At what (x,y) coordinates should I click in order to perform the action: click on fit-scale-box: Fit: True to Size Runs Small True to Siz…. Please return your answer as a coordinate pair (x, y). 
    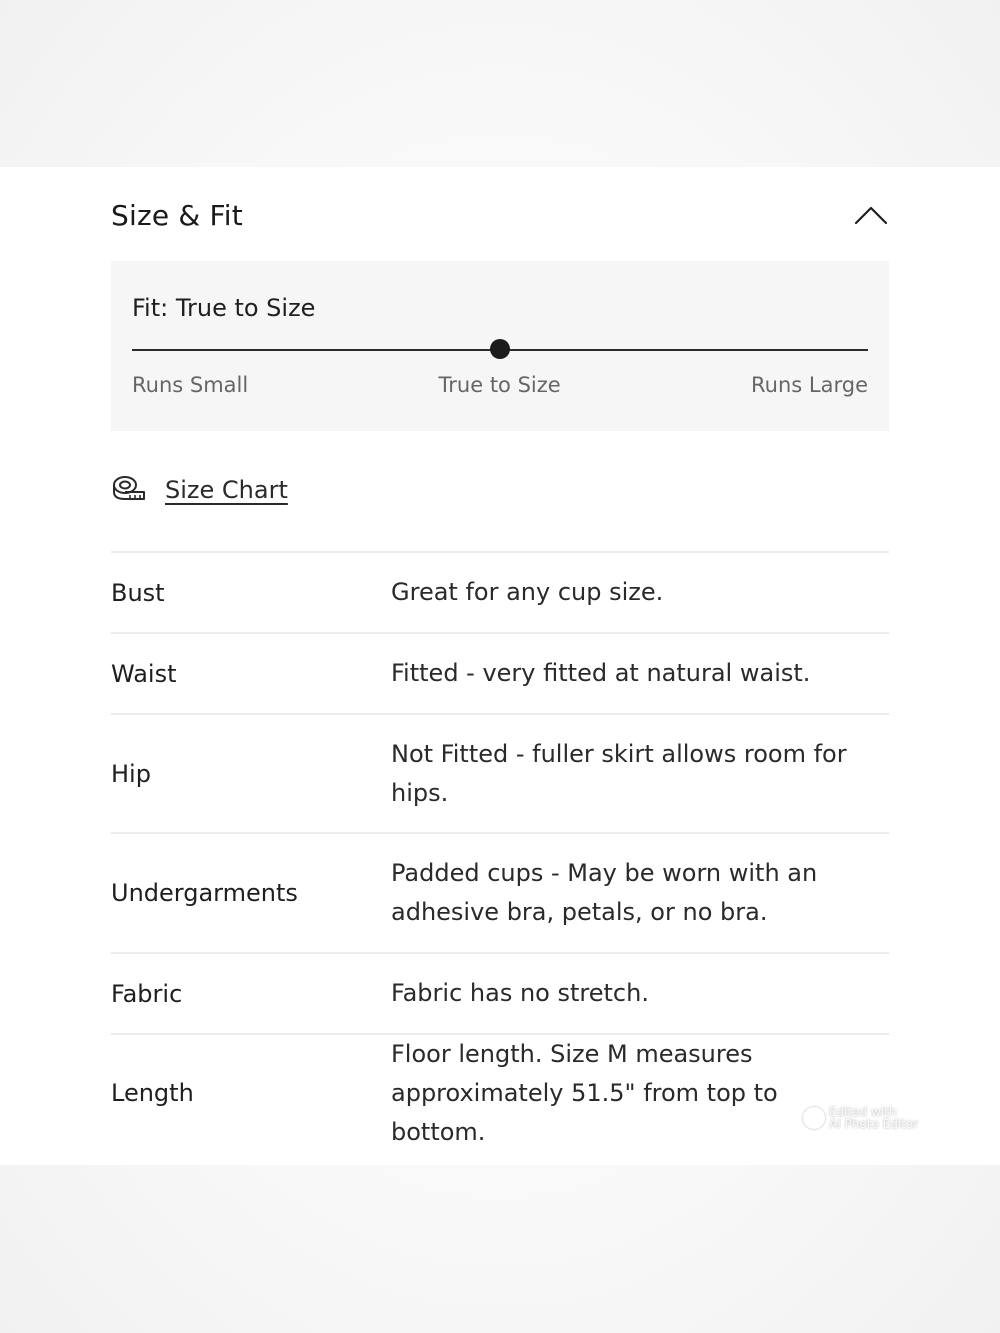
    Looking at the image, I should click on (500, 346).